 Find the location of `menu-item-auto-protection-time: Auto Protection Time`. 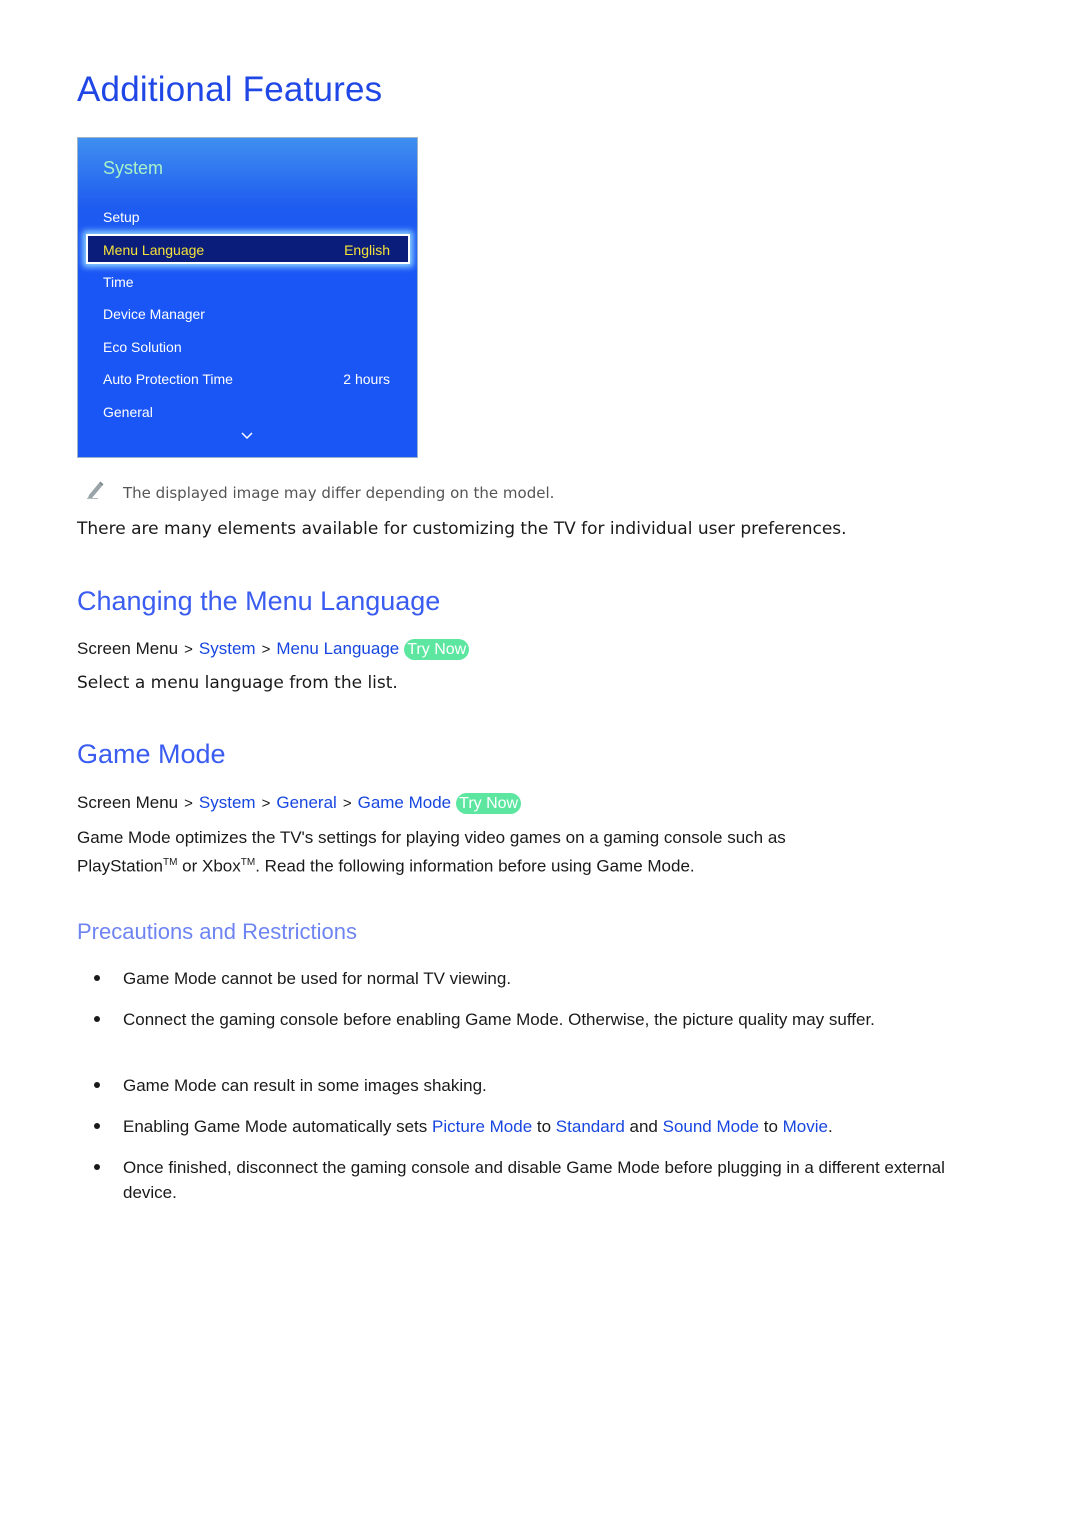

menu-item-auto-protection-time: Auto Protection Time is located at coordinates (168, 379).